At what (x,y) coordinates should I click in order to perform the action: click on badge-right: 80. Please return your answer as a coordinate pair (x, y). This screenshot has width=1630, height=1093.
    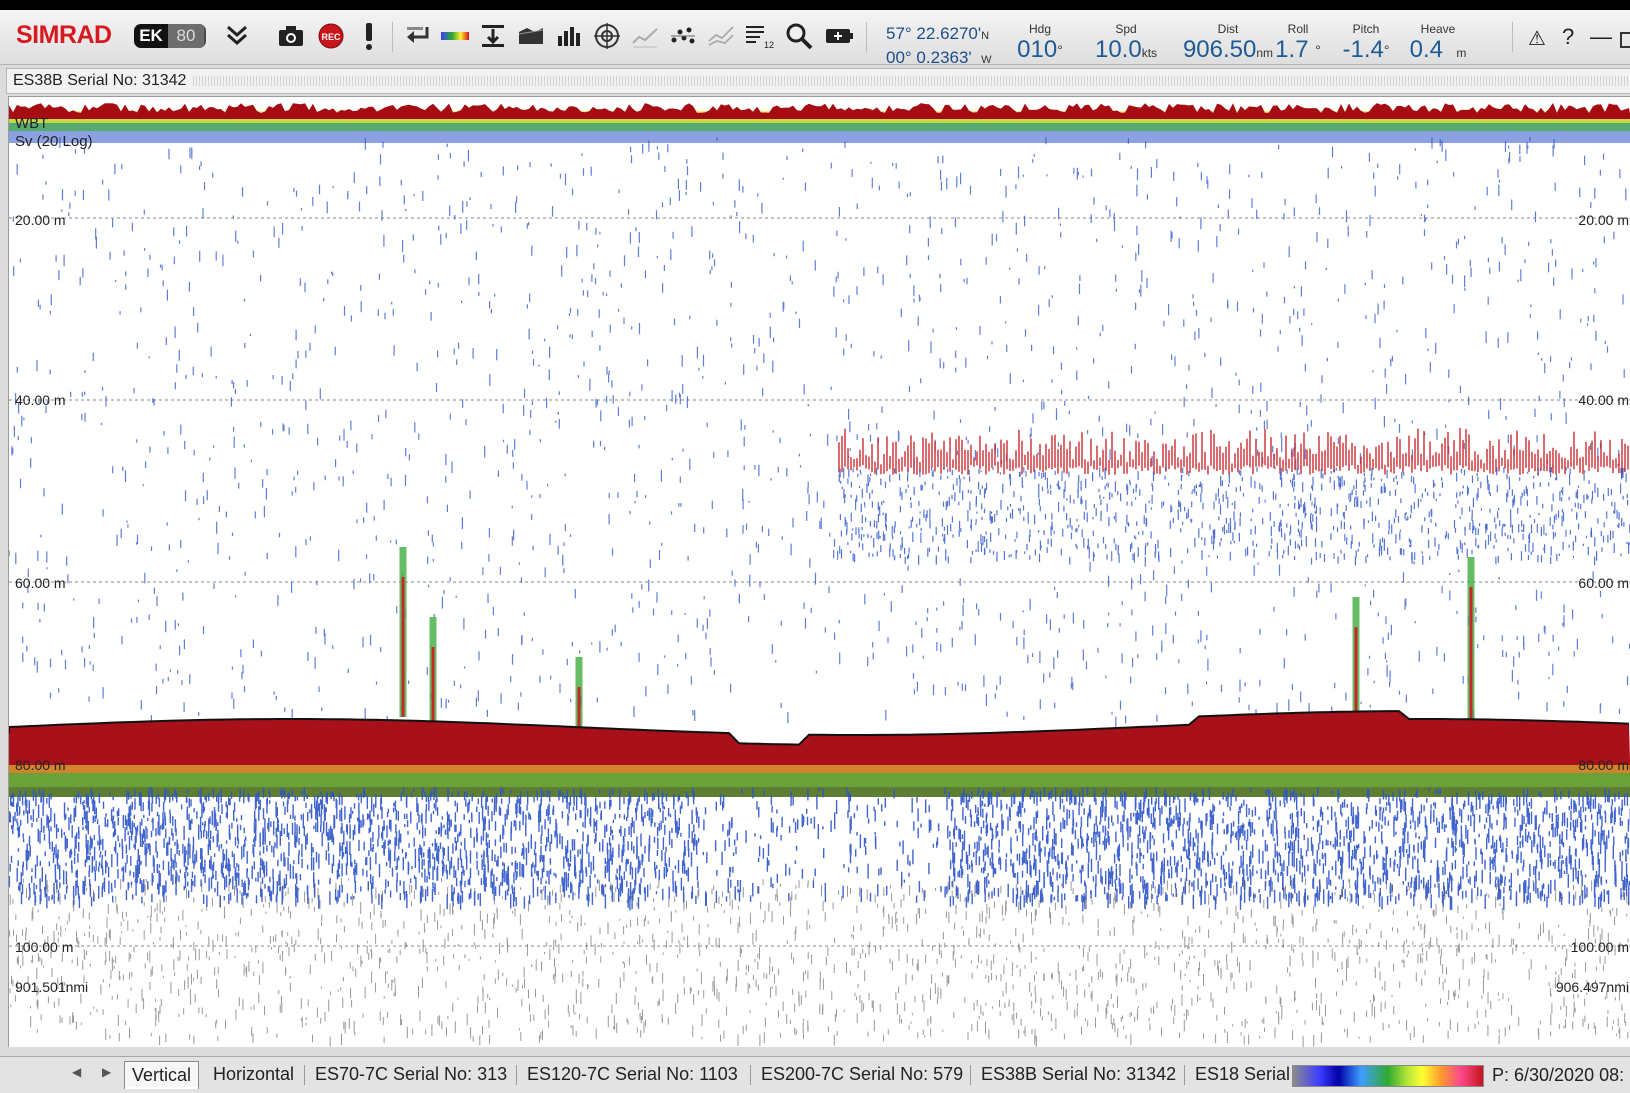
    Looking at the image, I should click on (186, 36).